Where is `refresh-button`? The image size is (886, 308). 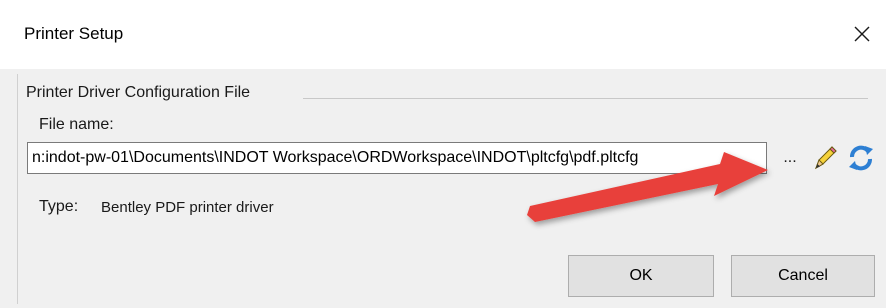
refresh-button is located at coordinates (861, 158).